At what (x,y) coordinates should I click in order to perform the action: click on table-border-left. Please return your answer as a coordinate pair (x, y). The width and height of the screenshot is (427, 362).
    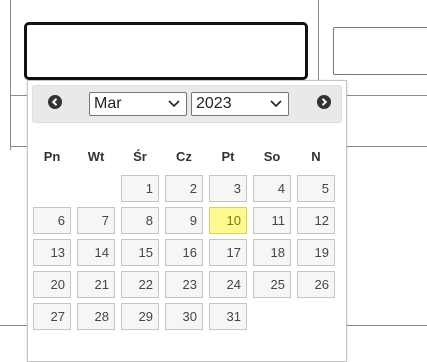
    Looking at the image, I should click on (10, 75).